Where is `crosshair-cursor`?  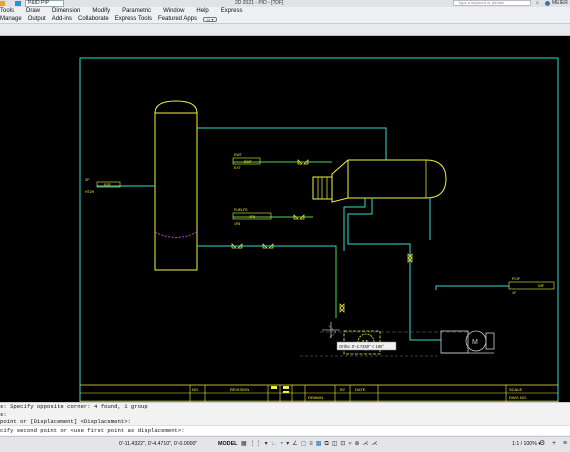 crosshair-cursor is located at coordinates (331, 330).